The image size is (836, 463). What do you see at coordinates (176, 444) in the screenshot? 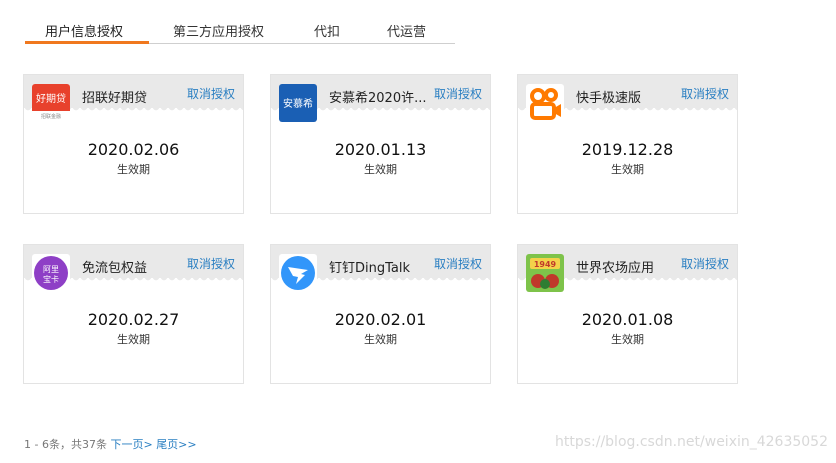
I see `last-page-link: 尾页>>` at bounding box center [176, 444].